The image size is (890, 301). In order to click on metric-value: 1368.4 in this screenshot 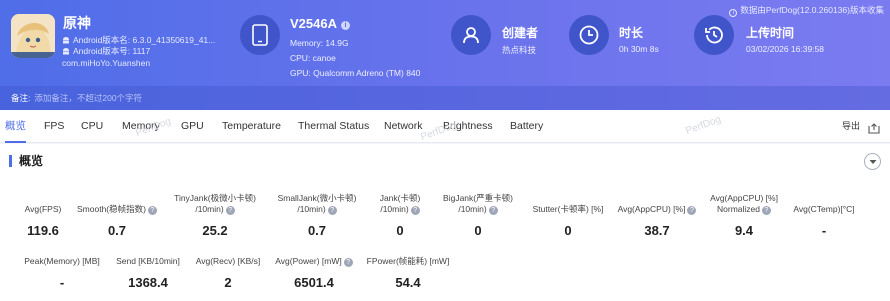, I will do `click(148, 282)`.